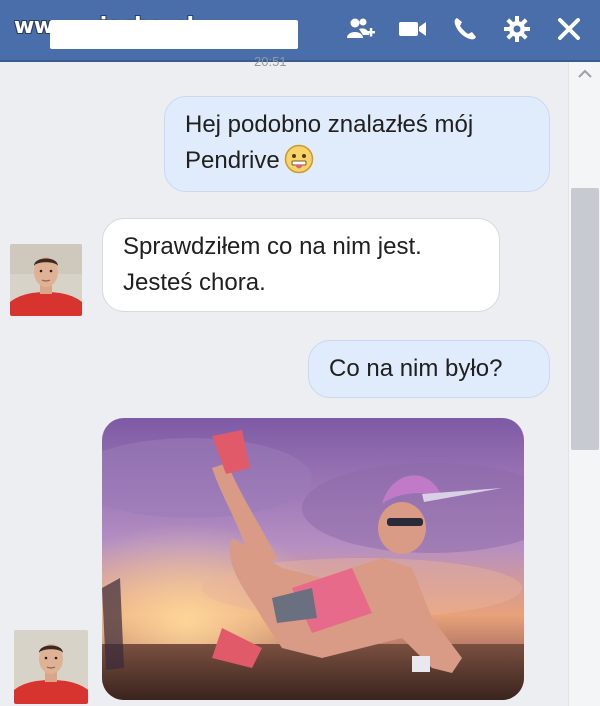 The width and height of the screenshot is (600, 706). Describe the element at coordinates (585, 319) in the screenshot. I see `scroll-thumb` at that location.